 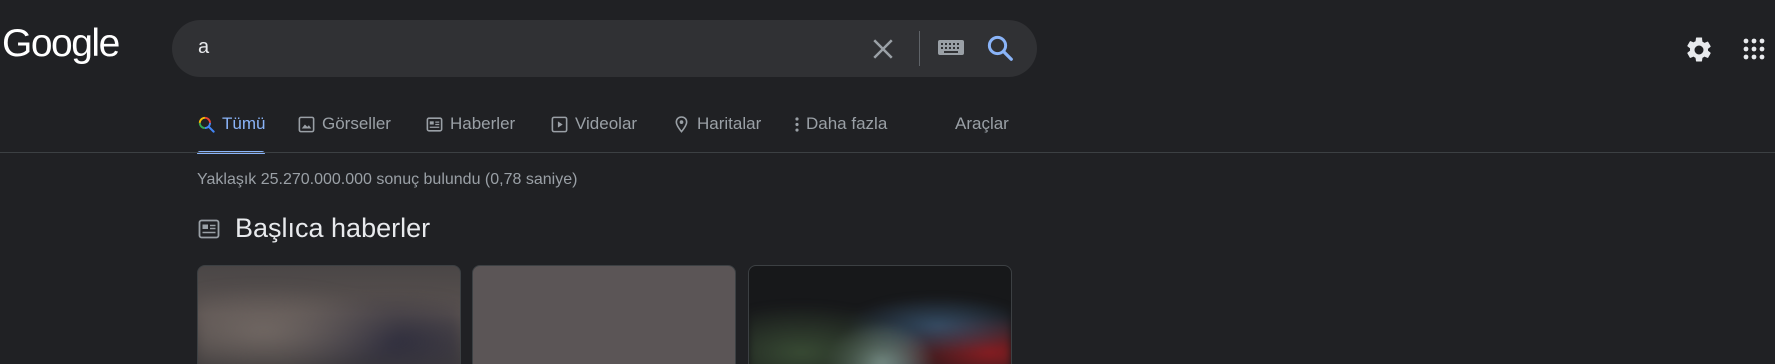 I want to click on keyboard-icon, so click(x=951, y=48).